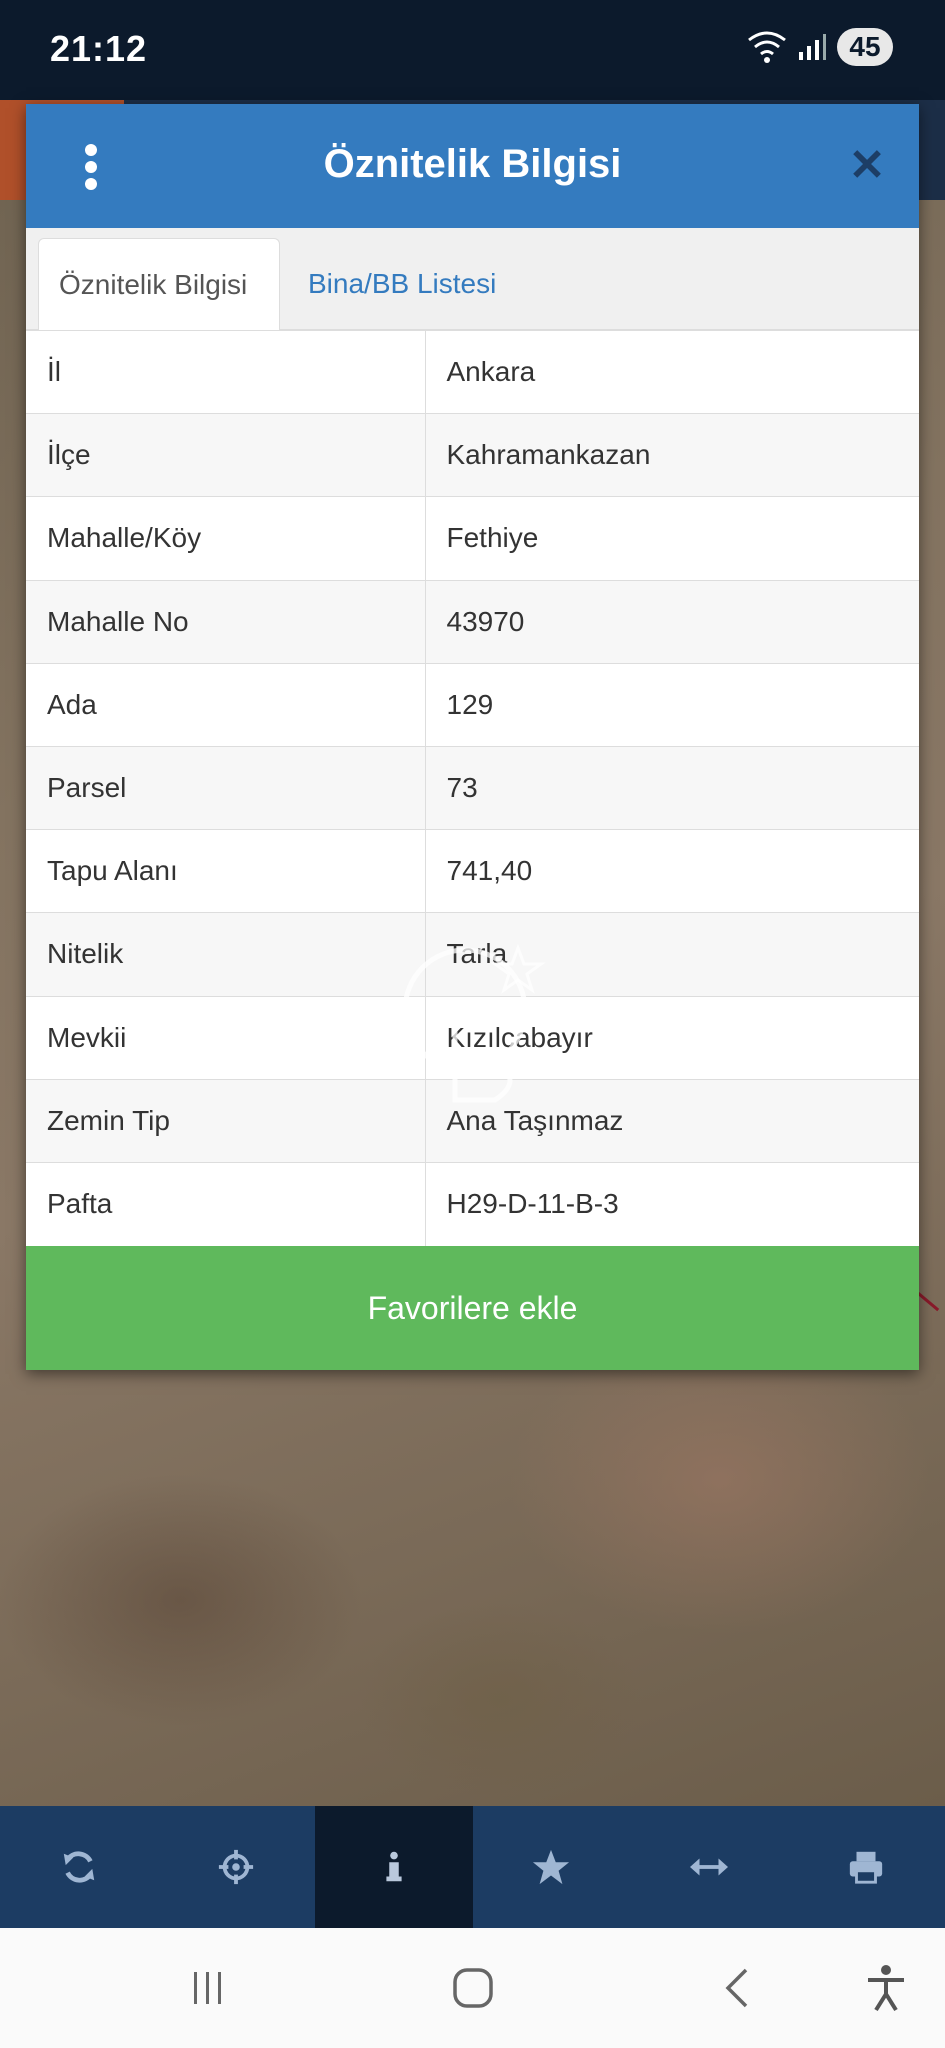 The height and width of the screenshot is (2048, 945). Describe the element at coordinates (672, 871) in the screenshot. I see `row-value: 741,40` at that location.